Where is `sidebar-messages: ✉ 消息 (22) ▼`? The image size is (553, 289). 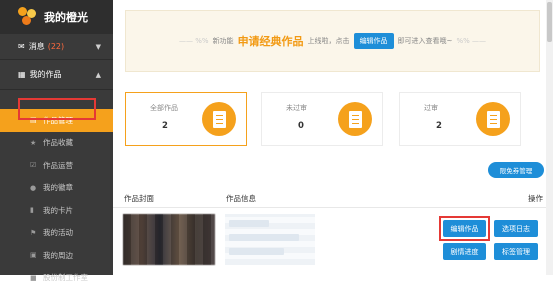
sidebar-messages: ✉ 消息 (22) ▼ is located at coordinates (56, 47).